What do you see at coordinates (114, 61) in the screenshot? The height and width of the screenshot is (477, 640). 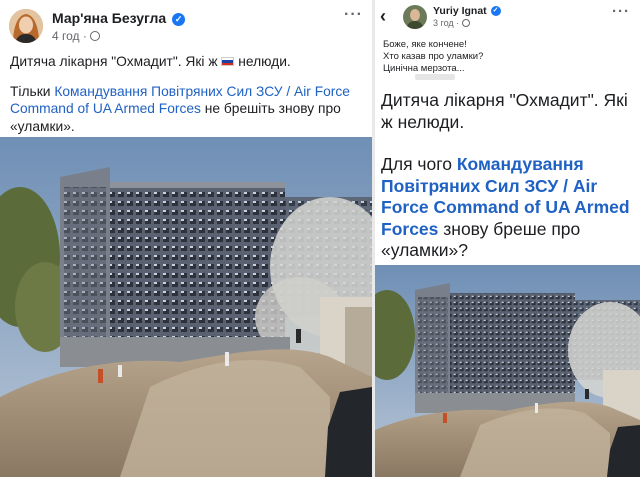 I see `post-text-part: Дитяча лікарня "Охмадит". Які ж` at bounding box center [114, 61].